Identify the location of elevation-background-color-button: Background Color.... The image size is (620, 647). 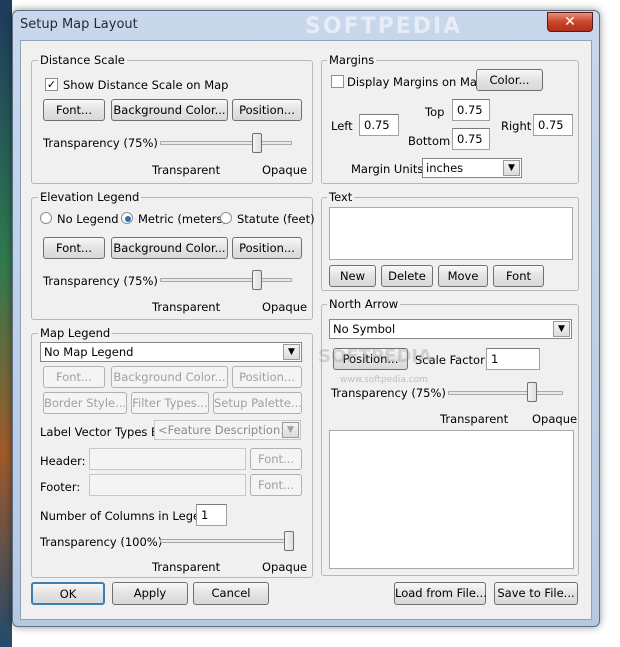
(169, 248).